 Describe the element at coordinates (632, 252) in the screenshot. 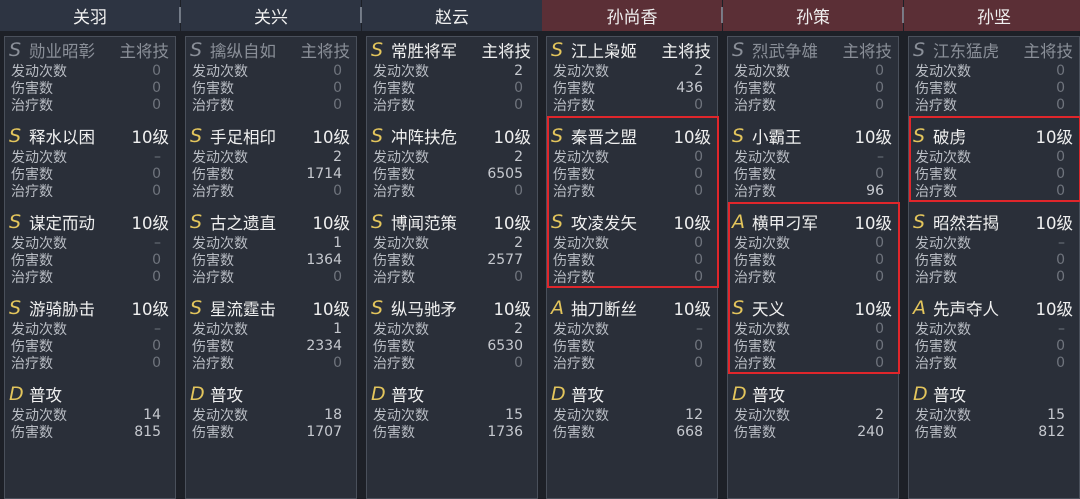

I see `skill-block: S 攻凌发矢 10级 发动次数 0 伤害数 0 治疗数 0` at that location.